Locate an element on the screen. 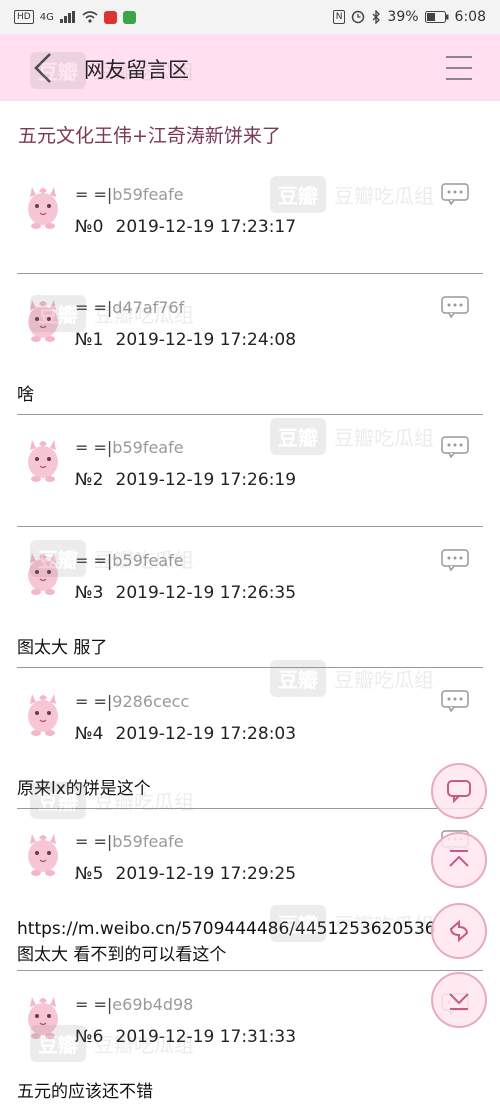  comment-button is located at coordinates (459, 791).